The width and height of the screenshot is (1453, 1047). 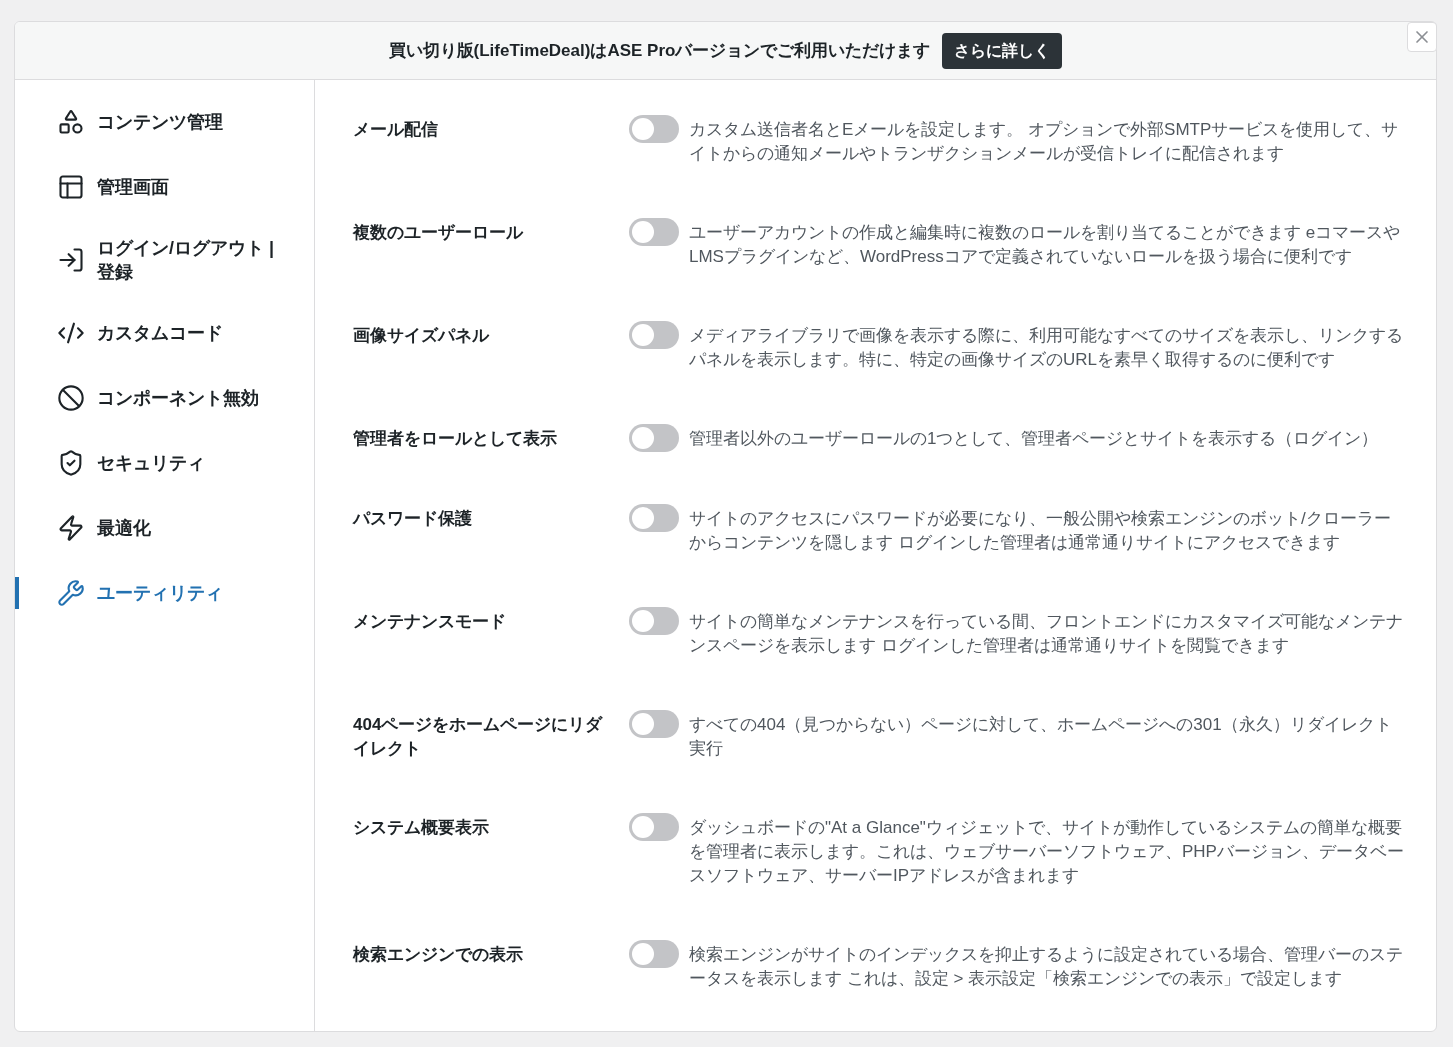 What do you see at coordinates (413, 519) in the screenshot?
I see `setting-title: パスワード保護` at bounding box center [413, 519].